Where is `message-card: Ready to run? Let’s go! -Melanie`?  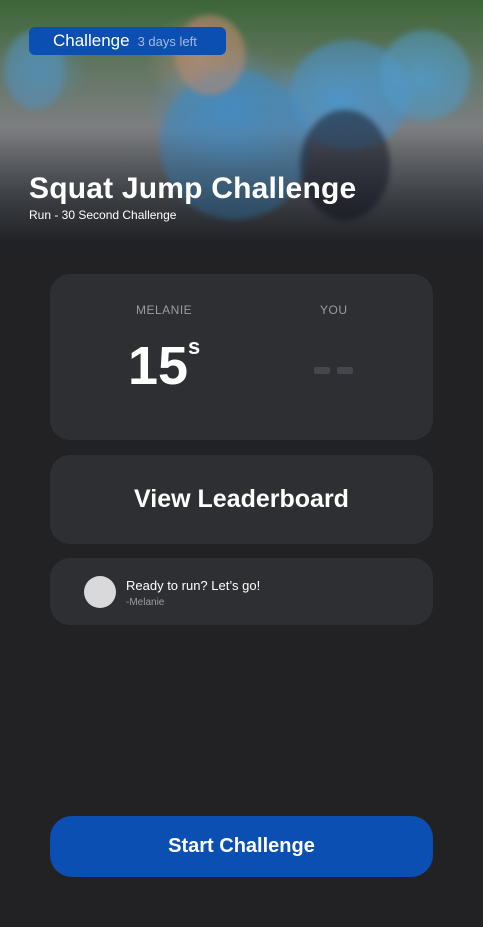 message-card: Ready to run? Let’s go! -Melanie is located at coordinates (241, 591).